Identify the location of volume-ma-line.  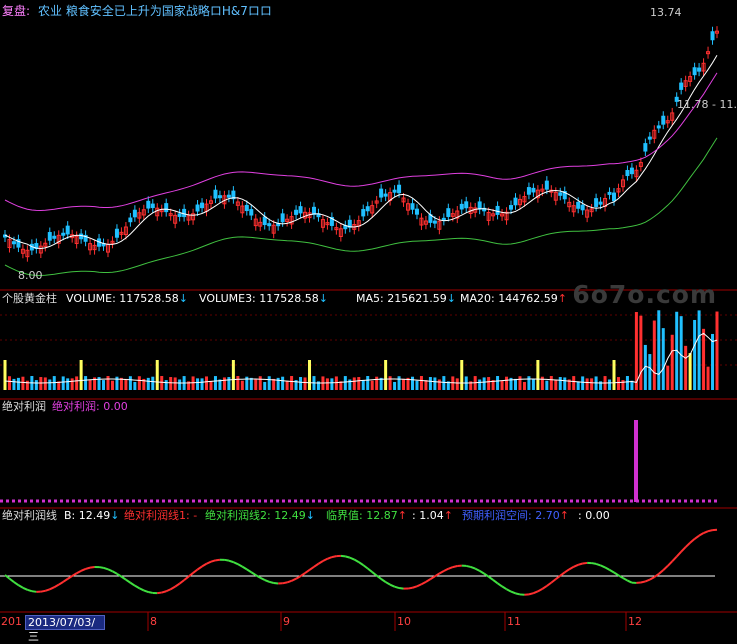
(361, 358).